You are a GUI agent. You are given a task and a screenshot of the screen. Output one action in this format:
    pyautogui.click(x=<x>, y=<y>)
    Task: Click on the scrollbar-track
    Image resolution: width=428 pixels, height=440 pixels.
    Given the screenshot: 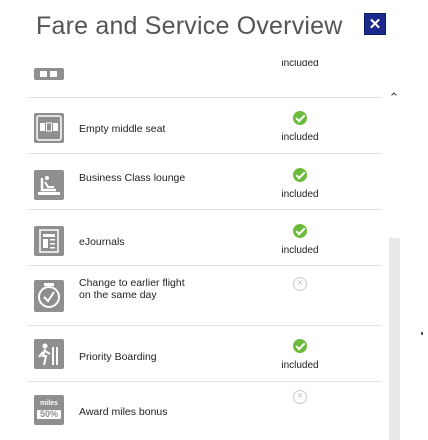 What is the action you would take?
    pyautogui.click(x=394, y=339)
    